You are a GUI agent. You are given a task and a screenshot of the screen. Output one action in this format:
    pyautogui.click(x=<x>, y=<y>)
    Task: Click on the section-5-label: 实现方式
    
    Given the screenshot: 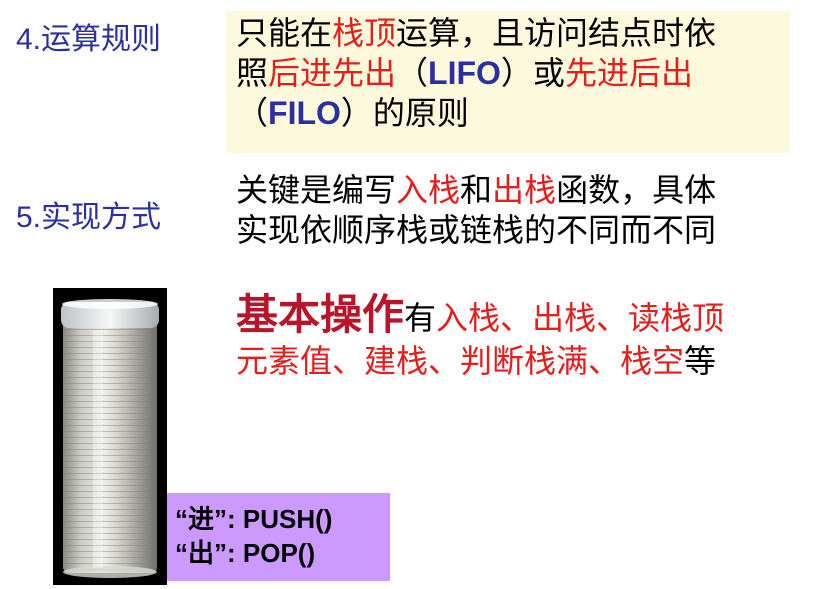 What is the action you would take?
    pyautogui.click(x=101, y=217)
    